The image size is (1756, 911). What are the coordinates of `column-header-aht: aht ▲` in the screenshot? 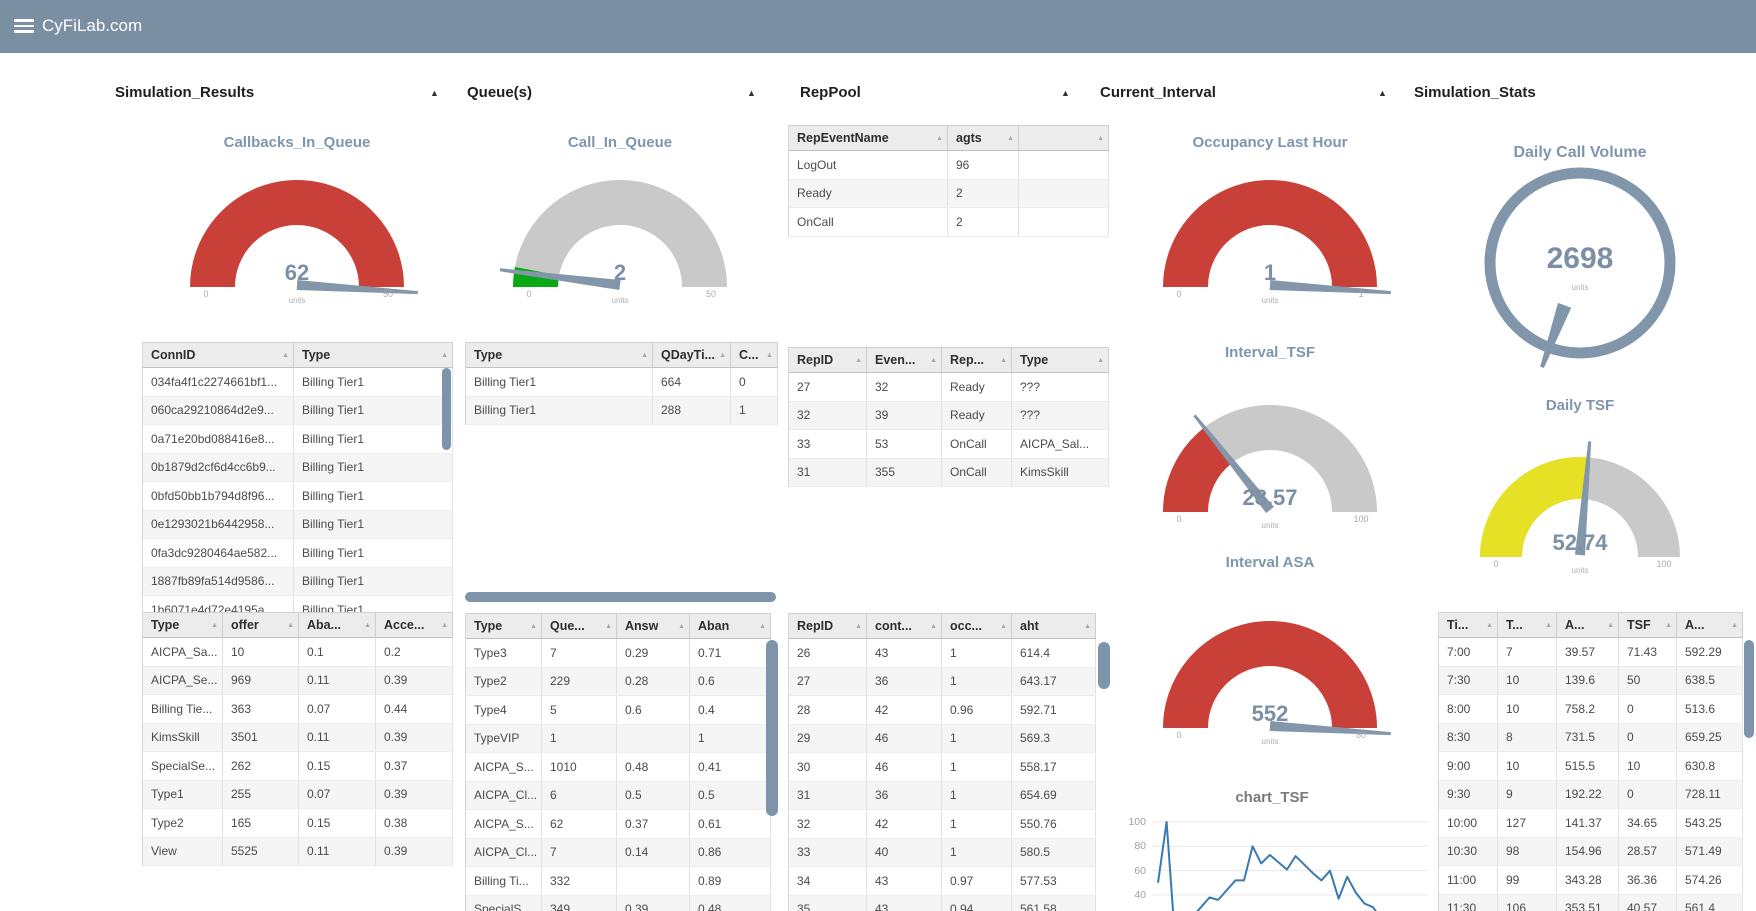 It's located at (1054, 626).